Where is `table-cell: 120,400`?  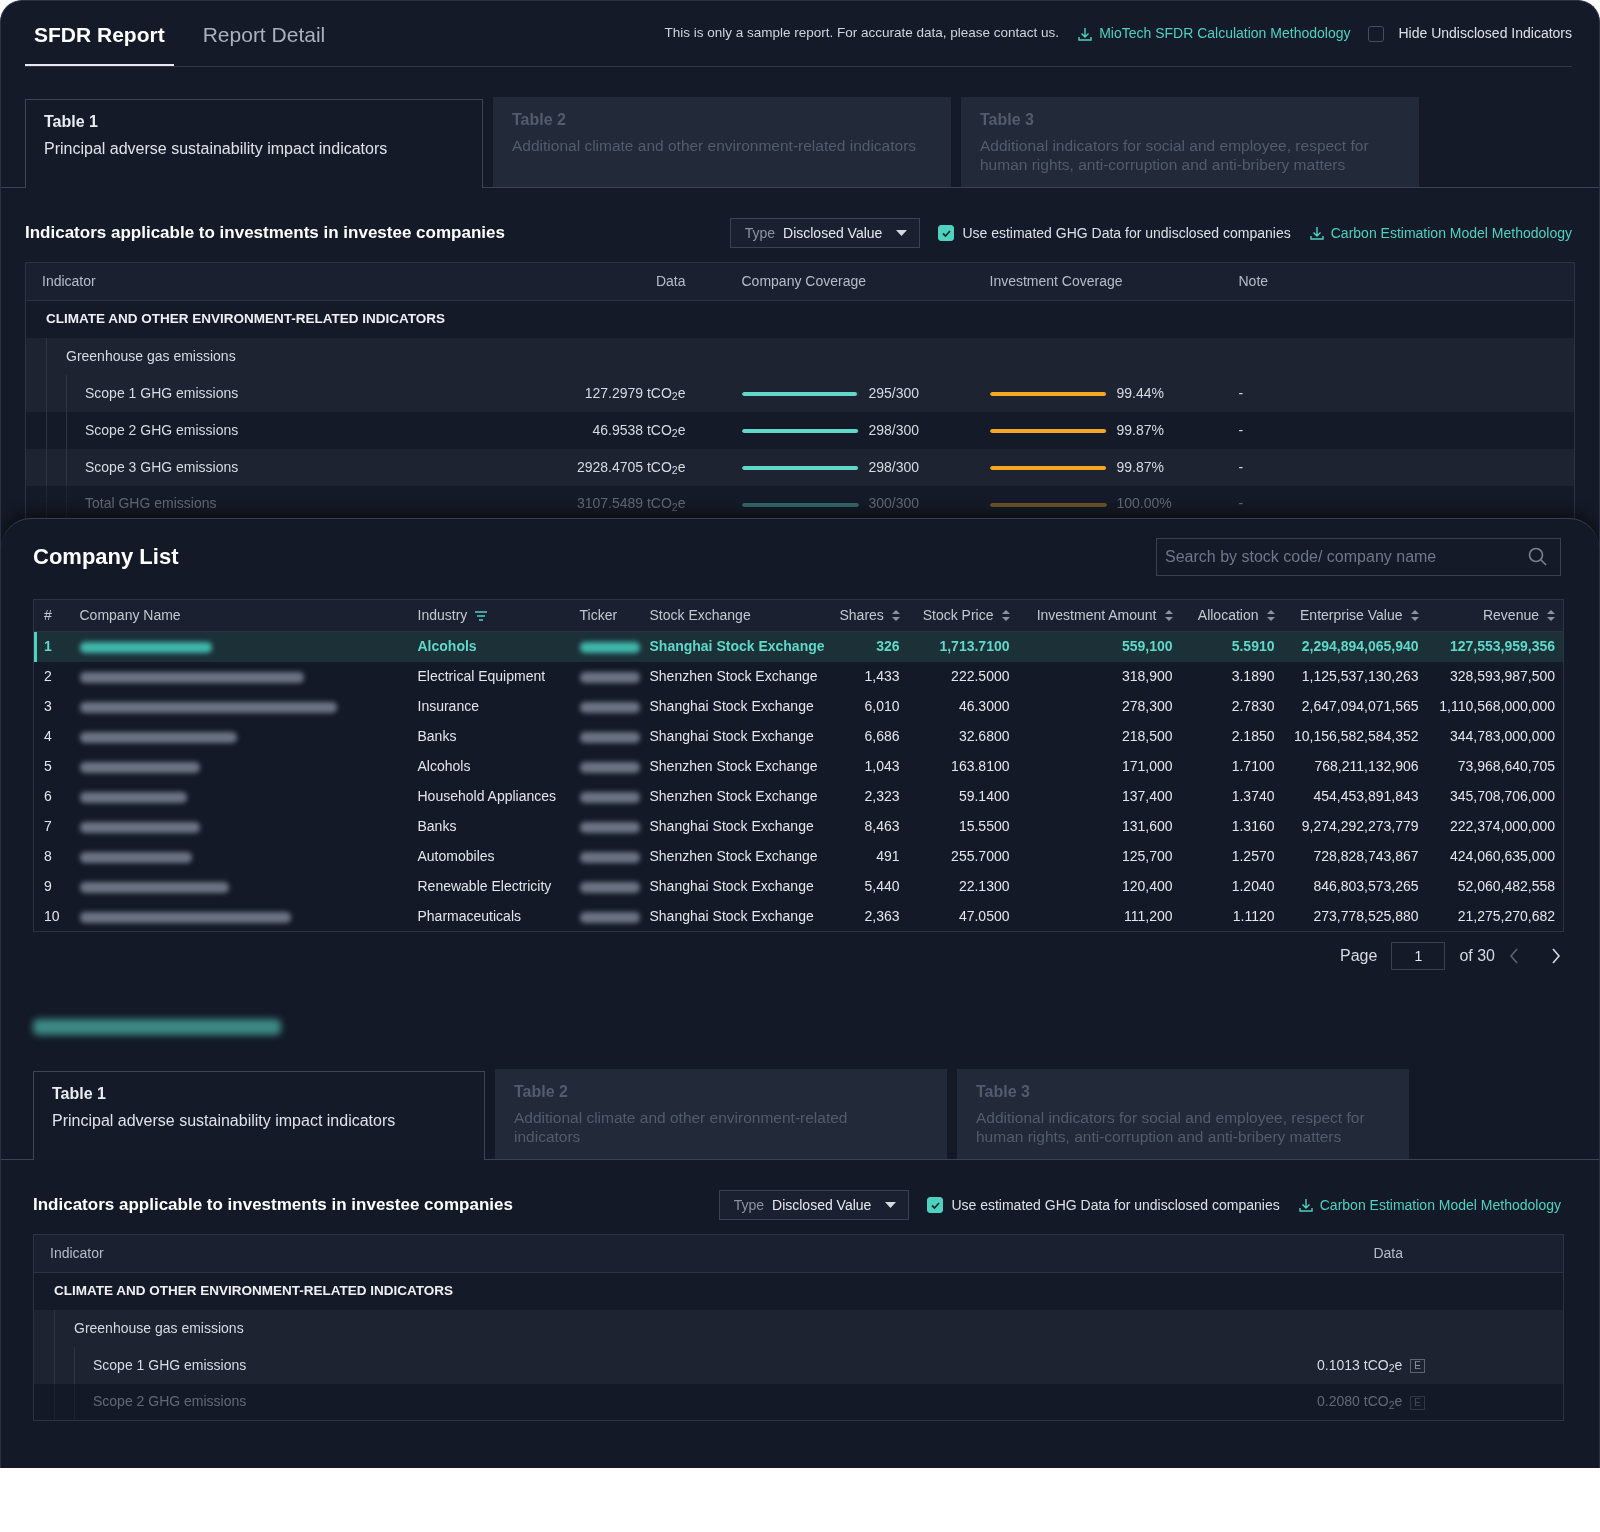 table-cell: 120,400 is located at coordinates (1147, 886).